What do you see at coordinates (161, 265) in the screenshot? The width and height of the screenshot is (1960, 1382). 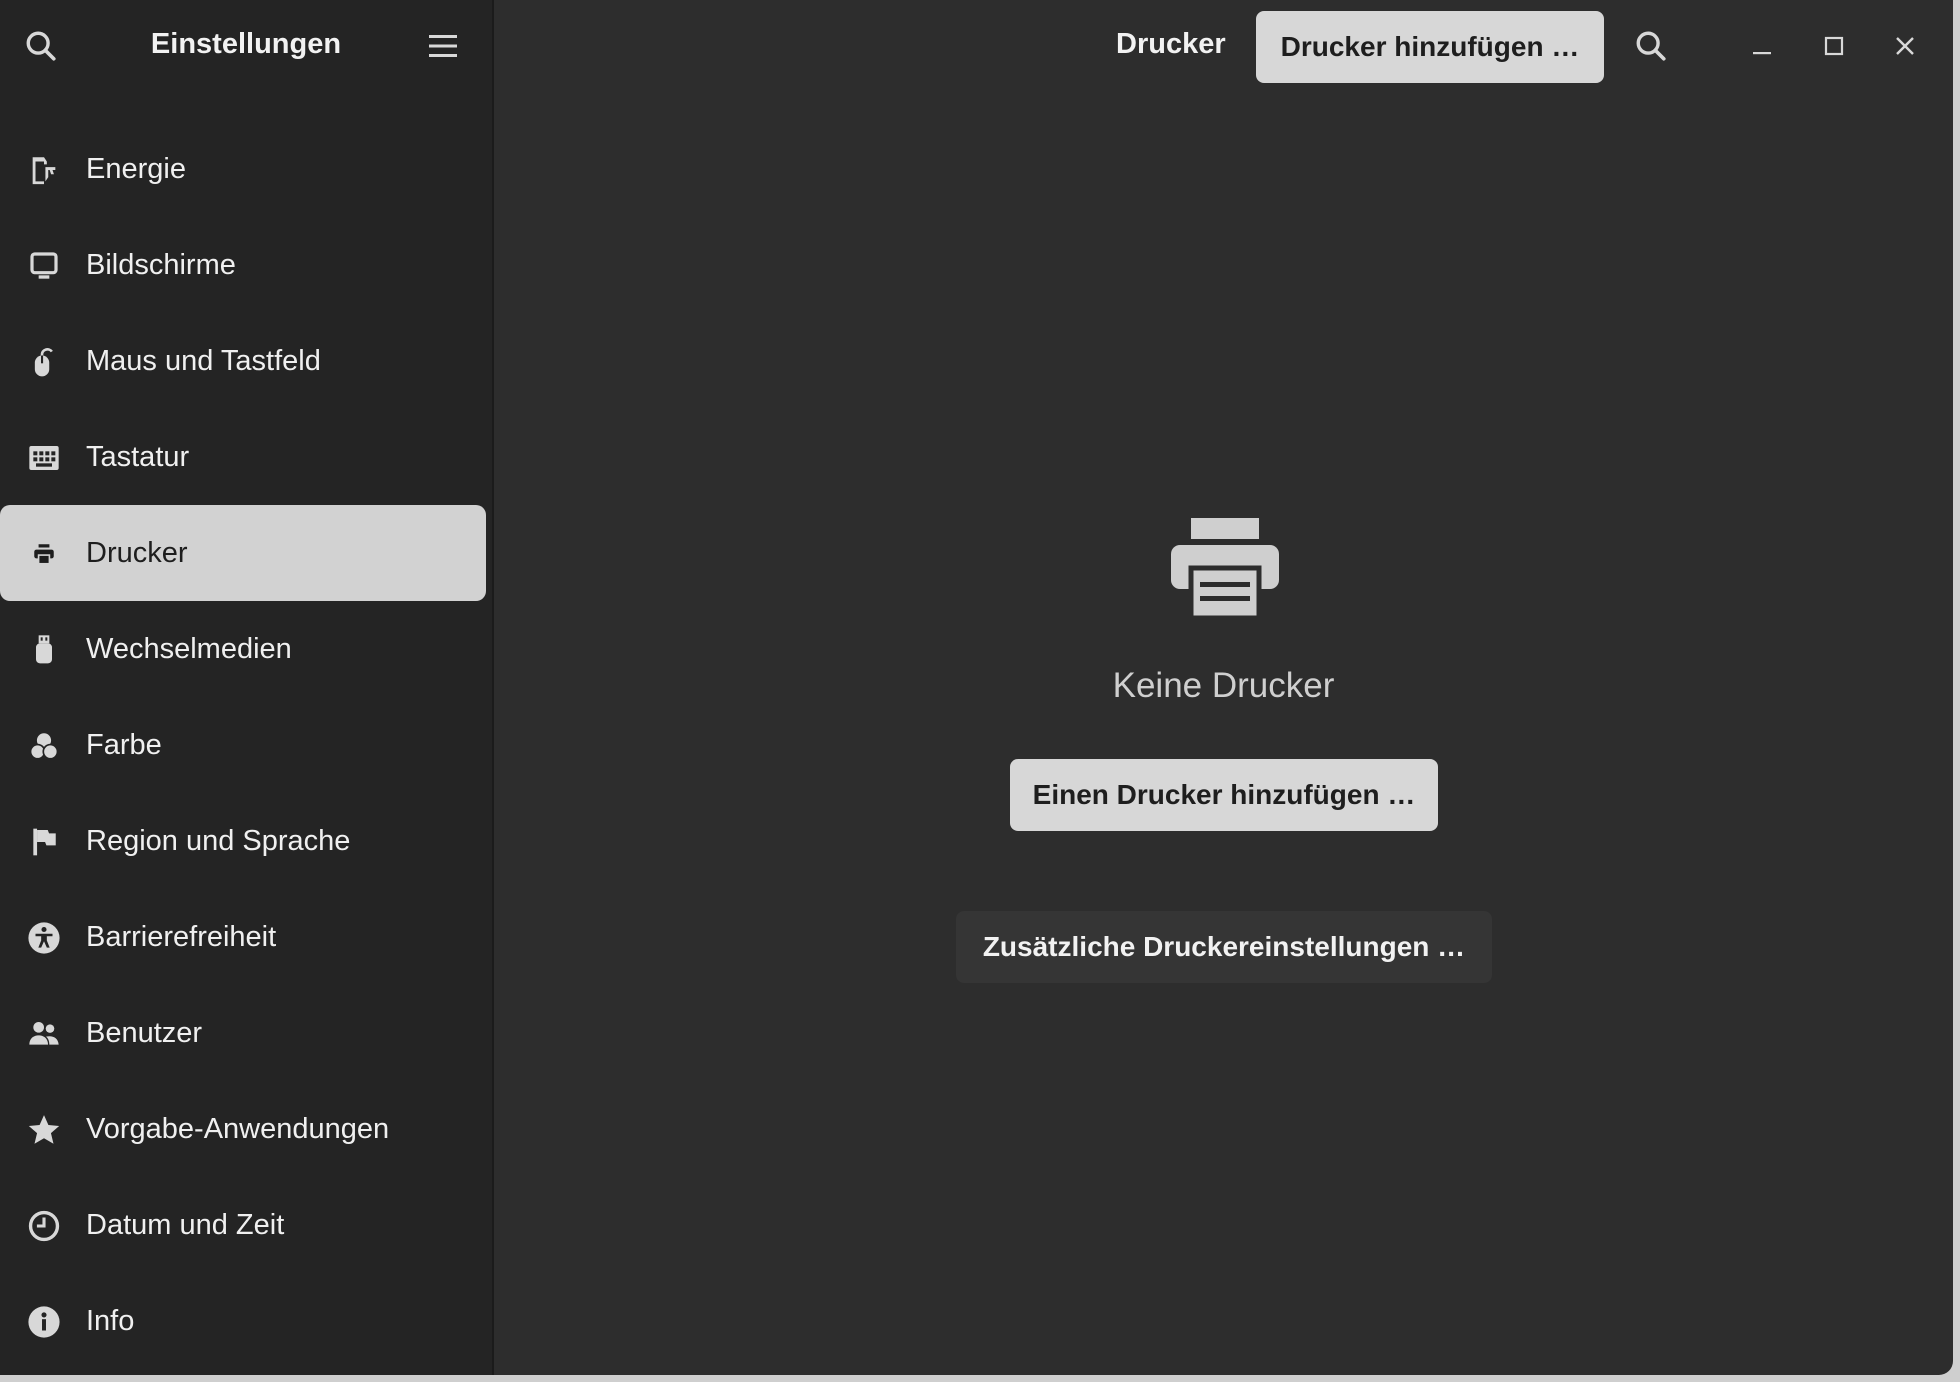 I see `sidebar-item-label: Bildschirme` at bounding box center [161, 265].